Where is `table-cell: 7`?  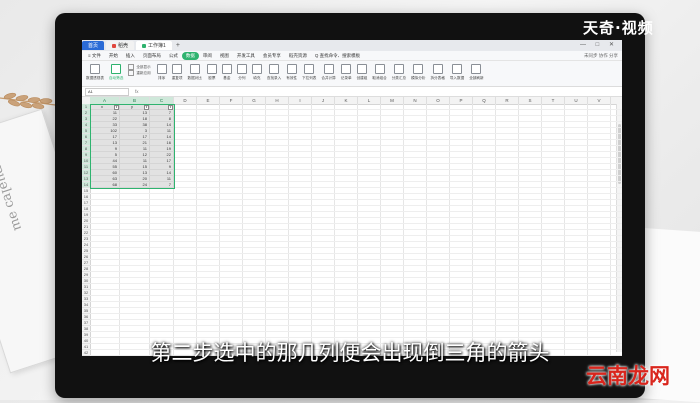
table-cell: 7 is located at coordinates (160, 185).